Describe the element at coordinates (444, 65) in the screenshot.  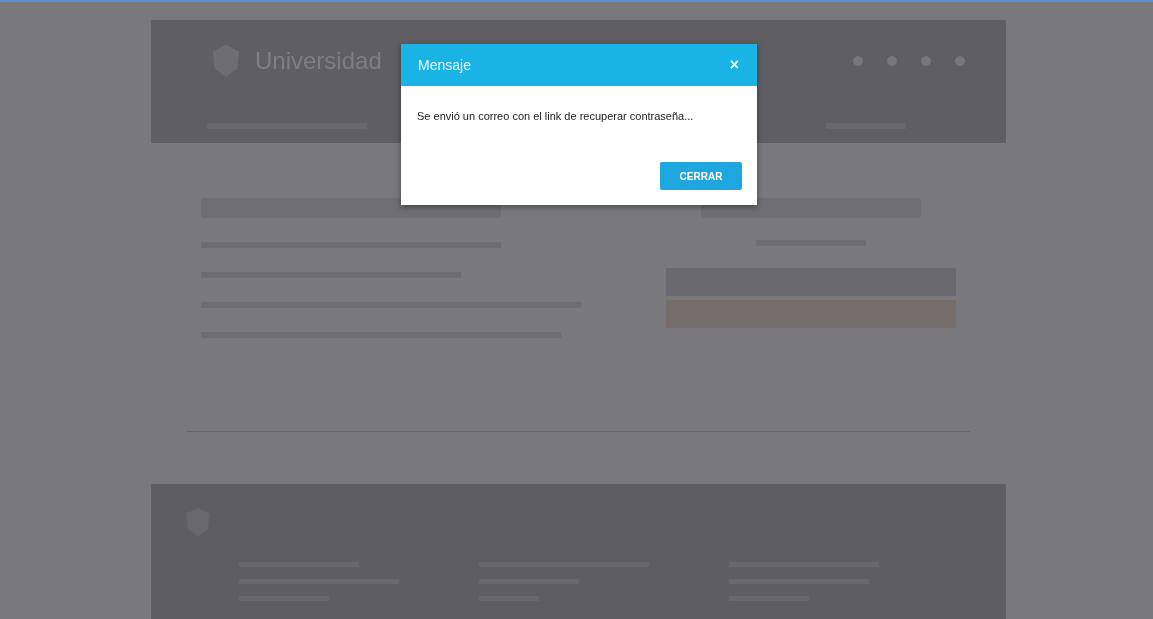
I see `dialog-title: Mensaje` at that location.